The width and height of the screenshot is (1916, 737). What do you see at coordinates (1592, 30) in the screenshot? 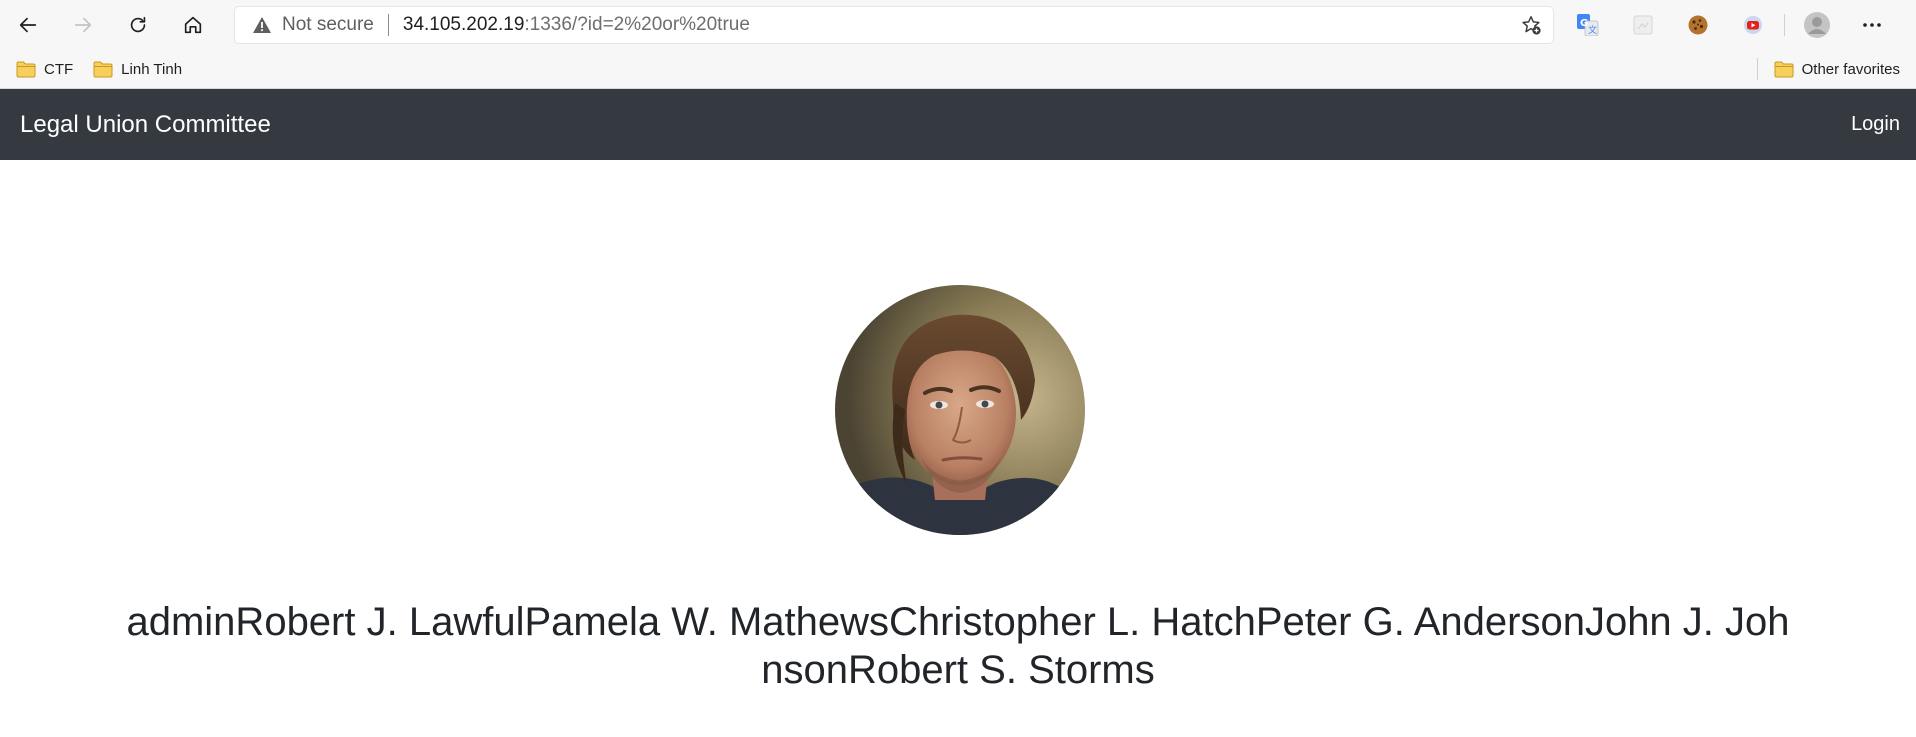
I see `svg-text: 文` at bounding box center [1592, 30].